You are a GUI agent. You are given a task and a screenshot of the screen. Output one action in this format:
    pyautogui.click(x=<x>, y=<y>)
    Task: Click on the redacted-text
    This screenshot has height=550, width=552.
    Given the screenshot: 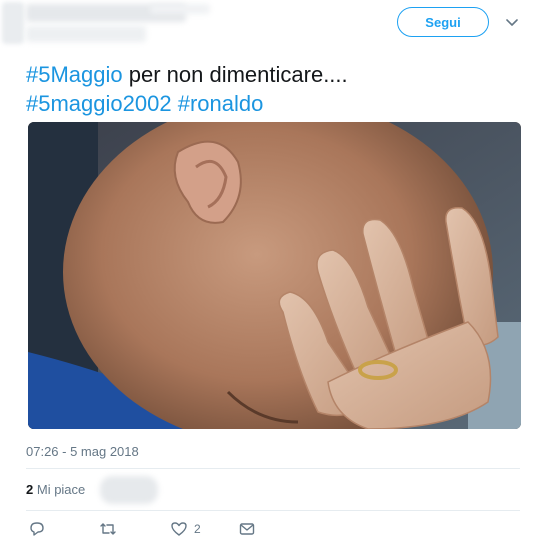 What is the action you would take?
    pyautogui.click(x=180, y=9)
    